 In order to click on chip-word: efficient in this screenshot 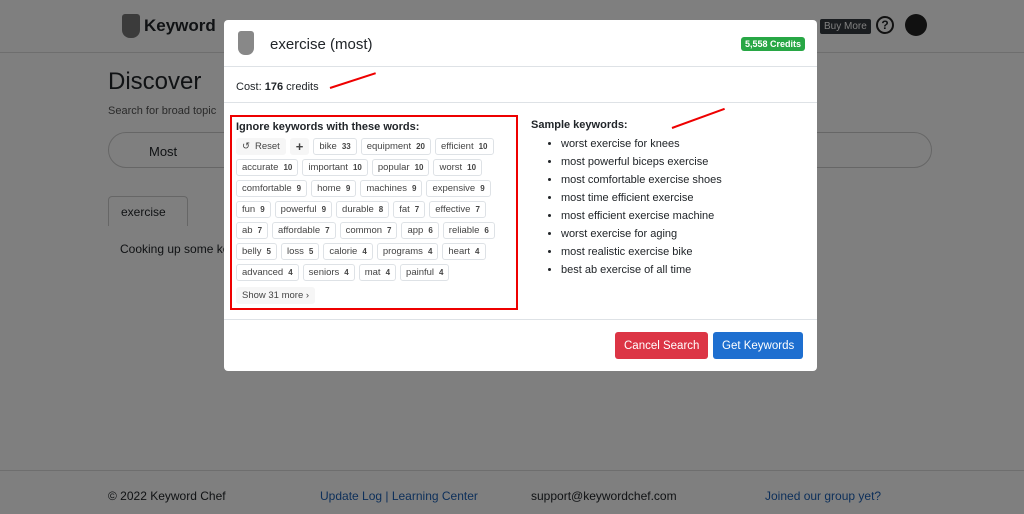, I will do `click(457, 146)`.